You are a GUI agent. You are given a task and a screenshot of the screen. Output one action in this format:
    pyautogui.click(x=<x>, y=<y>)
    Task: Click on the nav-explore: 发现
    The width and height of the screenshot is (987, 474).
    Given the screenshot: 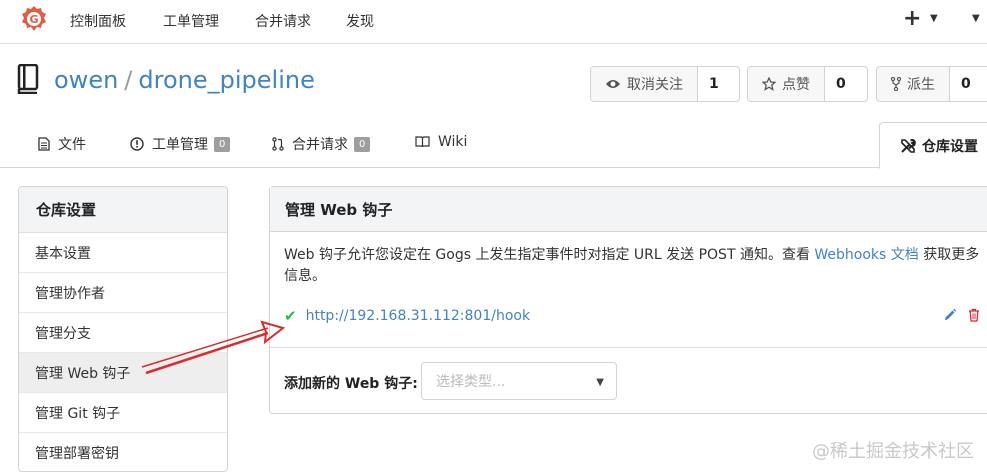 What is the action you would take?
    pyautogui.click(x=360, y=21)
    